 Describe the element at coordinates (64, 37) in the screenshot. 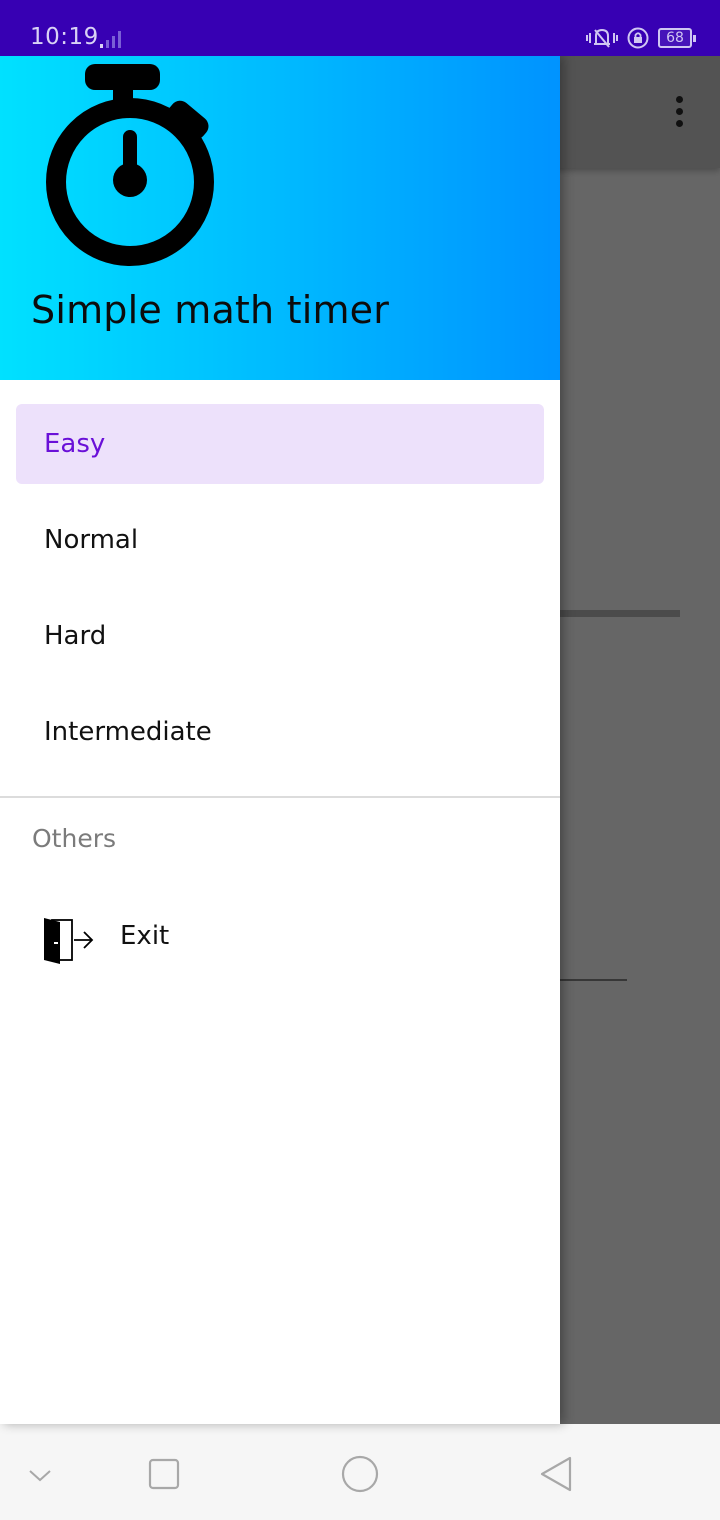

I see `status-time: 10:19` at that location.